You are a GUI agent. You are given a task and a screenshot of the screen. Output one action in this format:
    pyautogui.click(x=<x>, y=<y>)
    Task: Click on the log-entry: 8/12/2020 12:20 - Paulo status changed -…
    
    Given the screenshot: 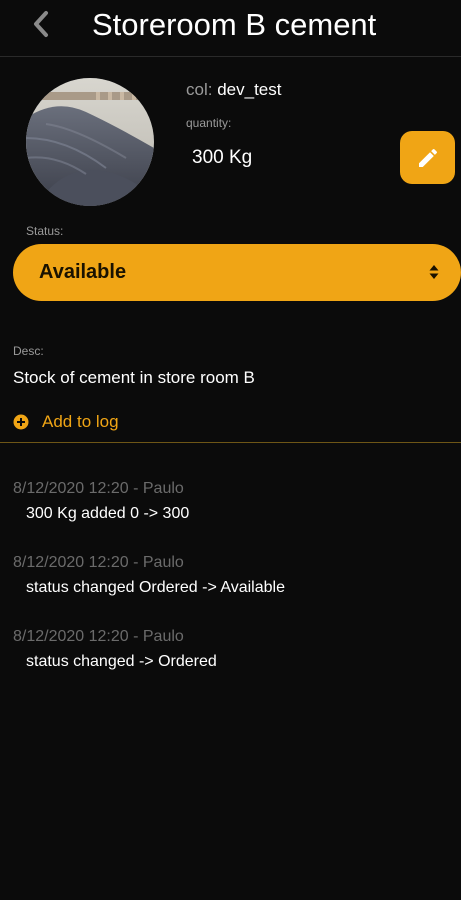 What is the action you would take?
    pyautogui.click(x=233, y=649)
    